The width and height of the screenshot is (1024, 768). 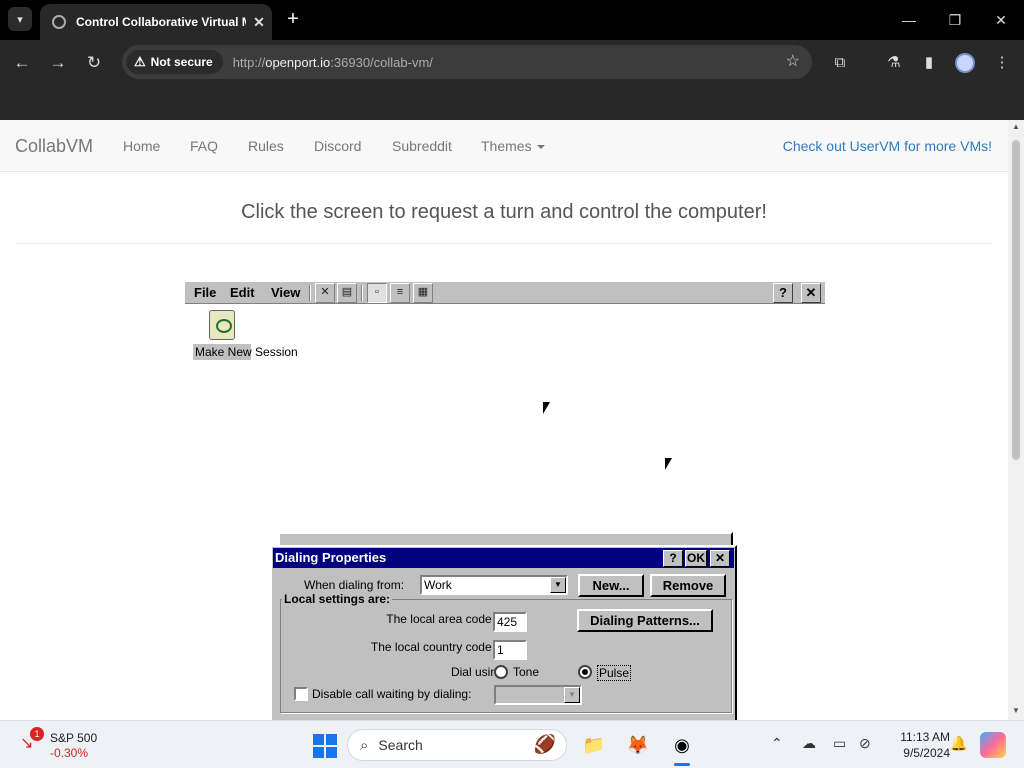 What do you see at coordinates (504, 243) in the screenshot?
I see `divider` at bounding box center [504, 243].